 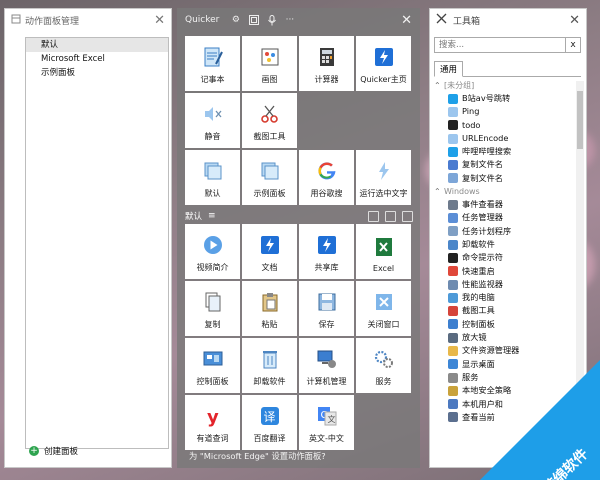 I want to click on tree-item-label: 控制面板, so click(x=478, y=323).